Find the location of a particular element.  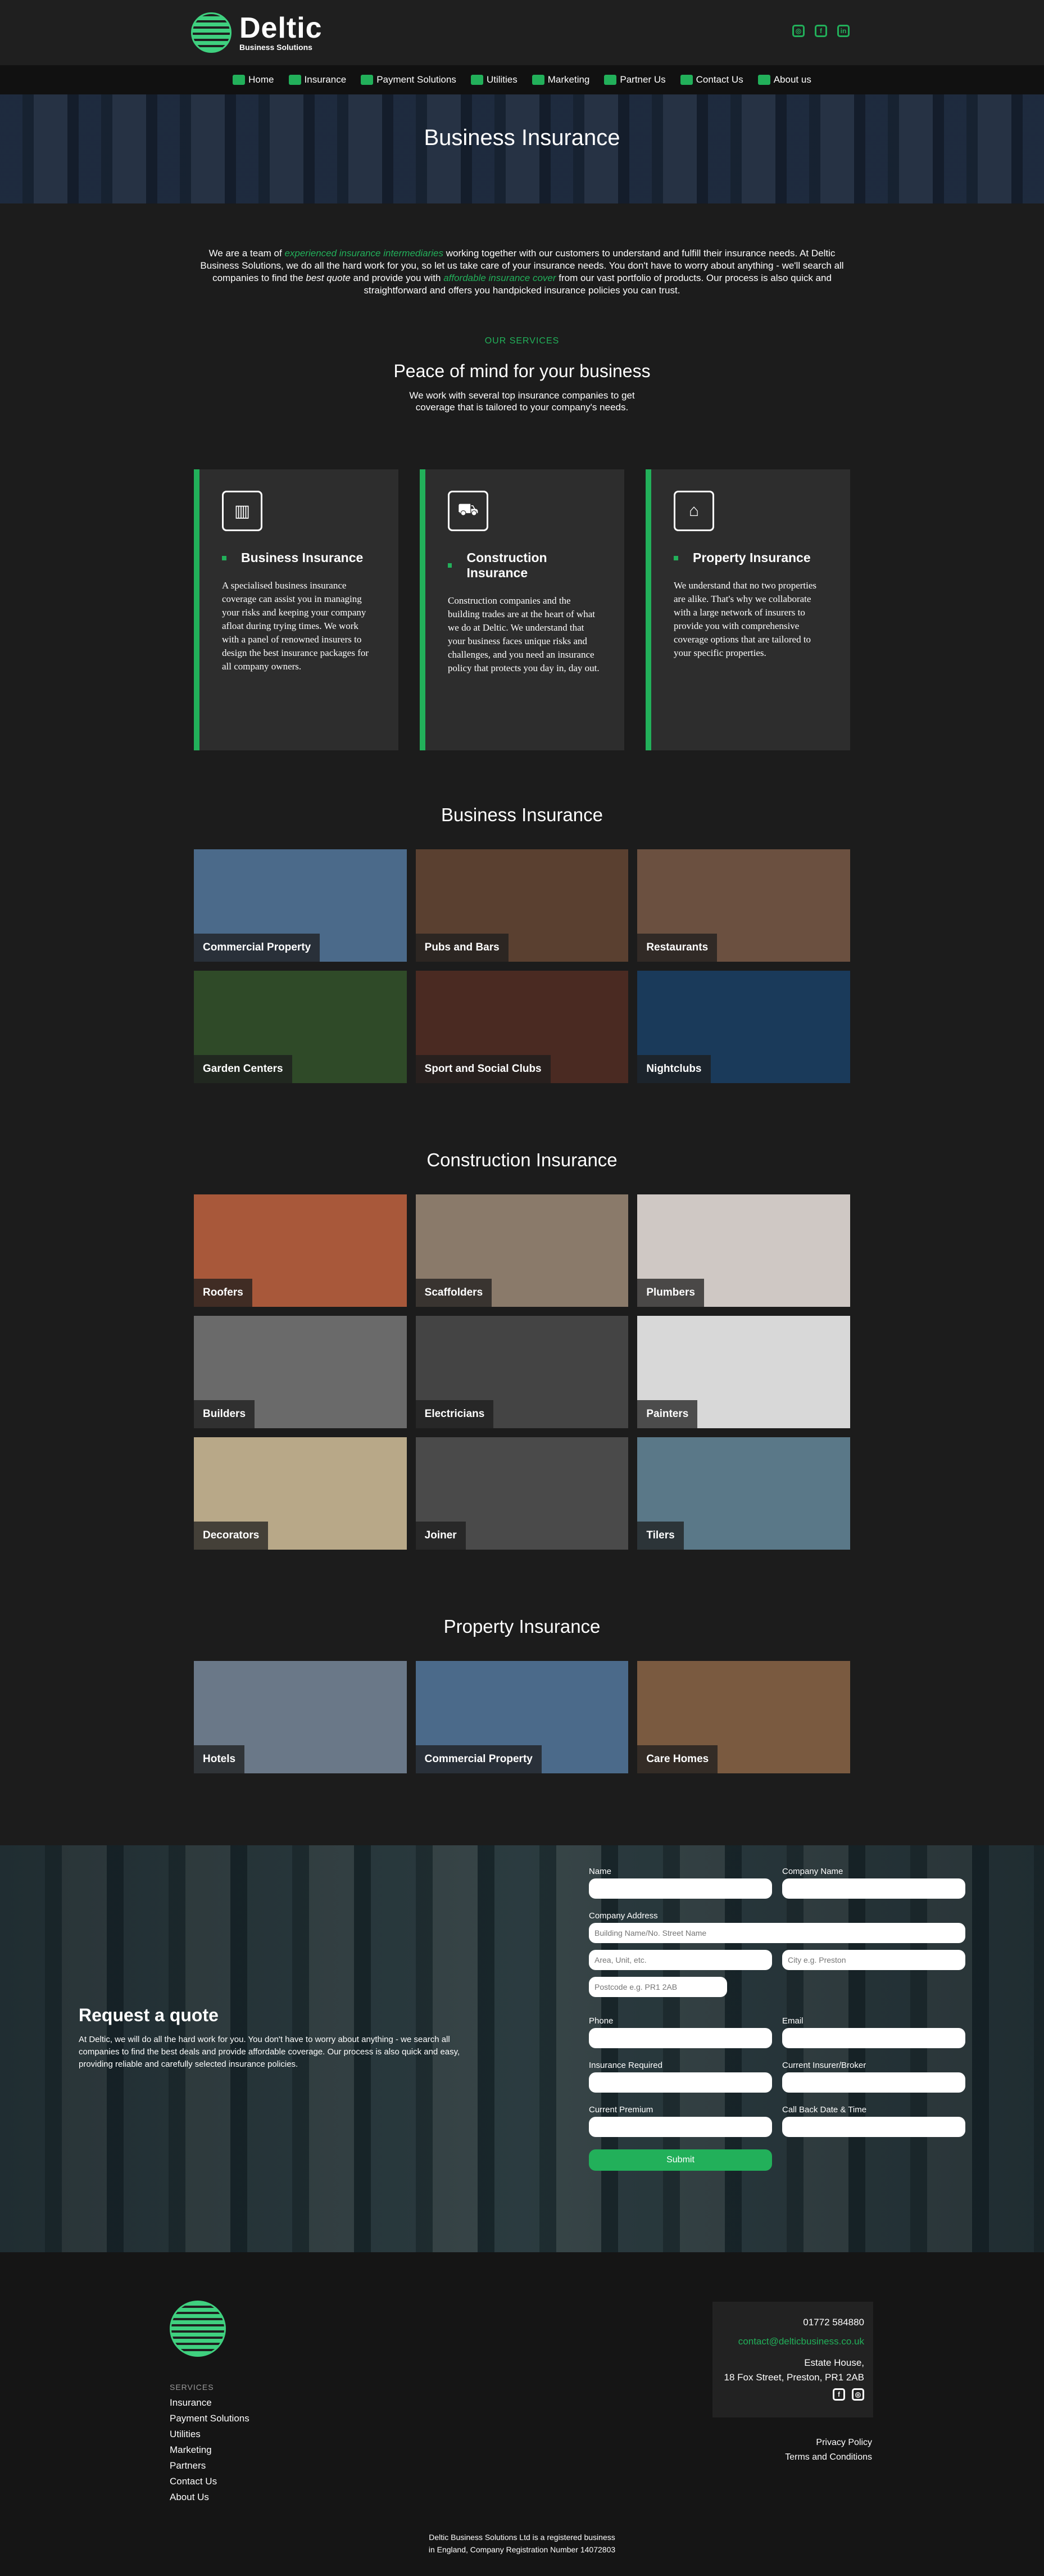

home-icon is located at coordinates (239, 80).